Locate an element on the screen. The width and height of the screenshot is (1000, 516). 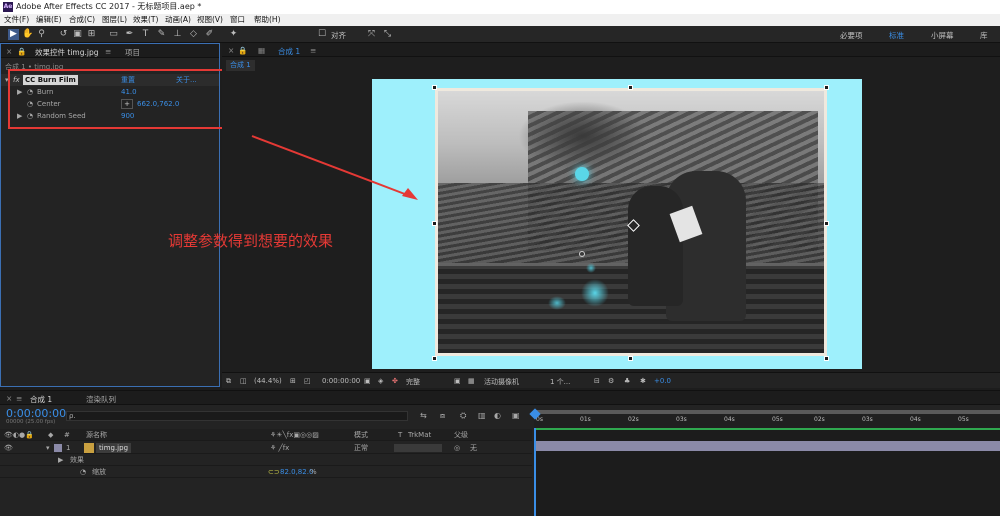
puppet-tool-icon: ✦ is located at coordinates (233, 34).